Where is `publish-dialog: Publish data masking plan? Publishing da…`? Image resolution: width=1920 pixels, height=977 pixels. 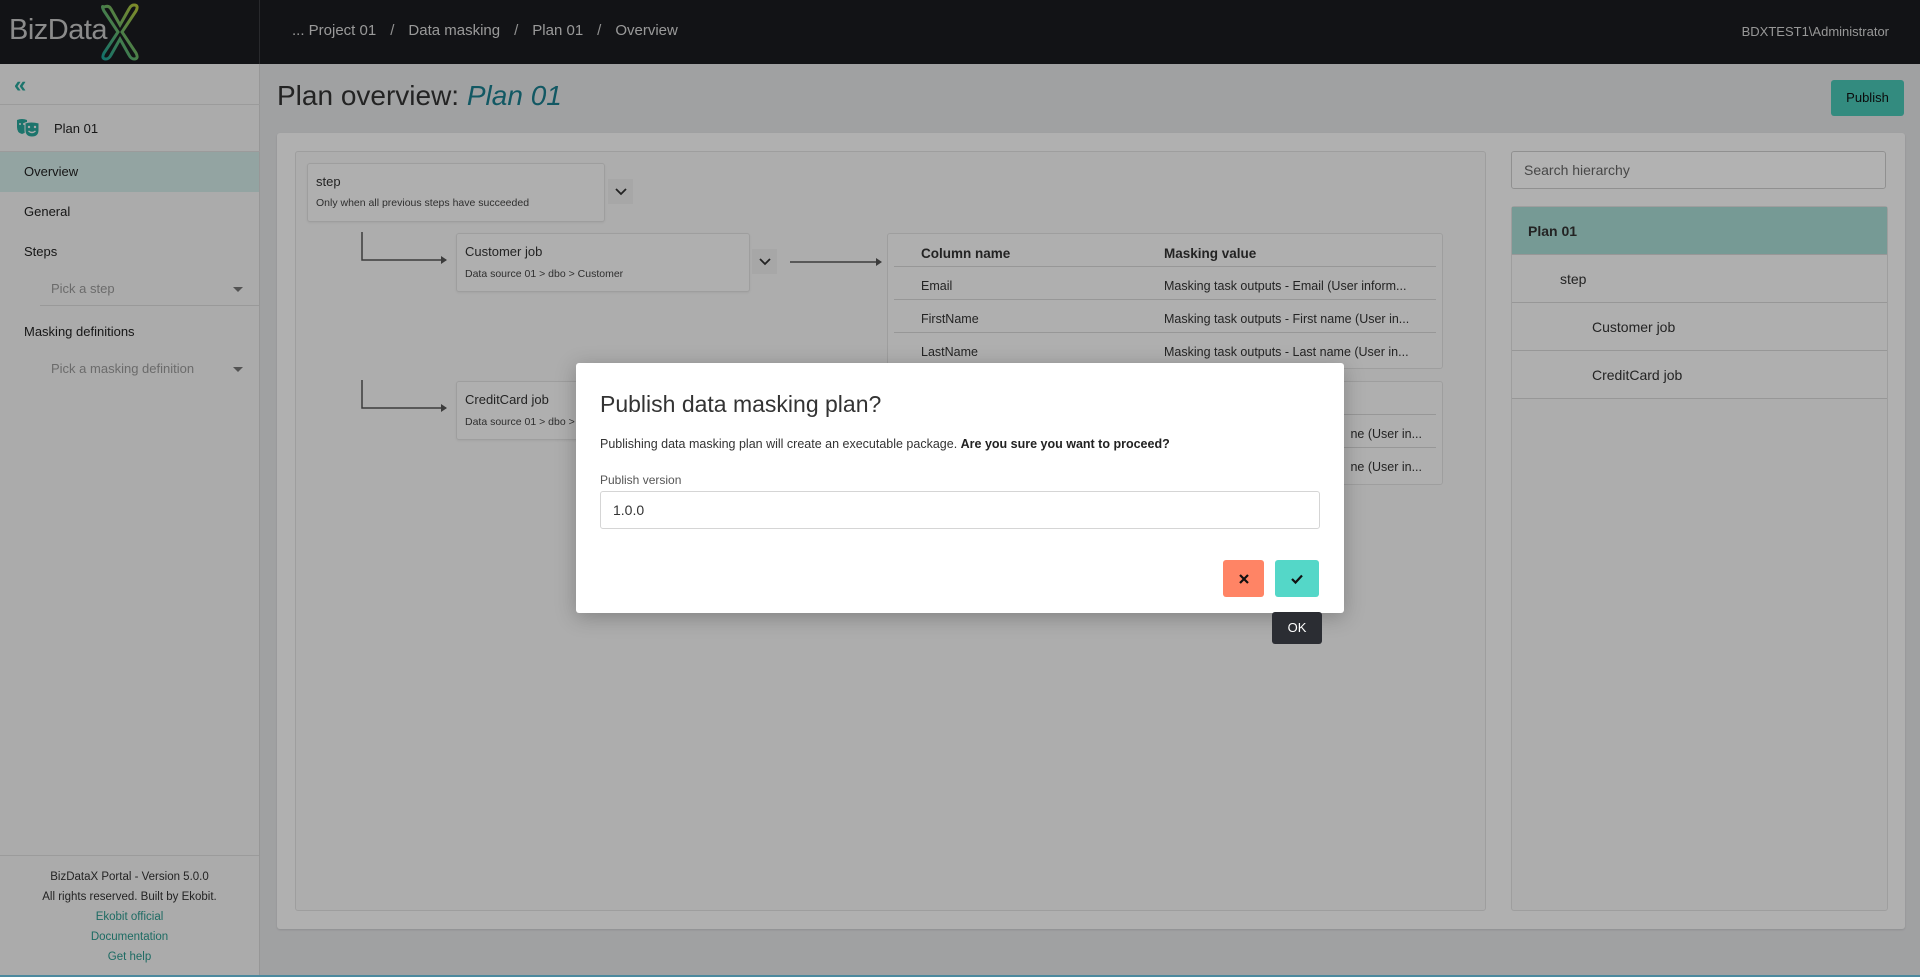
publish-dialog: Publish data masking plan? Publishing da… is located at coordinates (960, 488).